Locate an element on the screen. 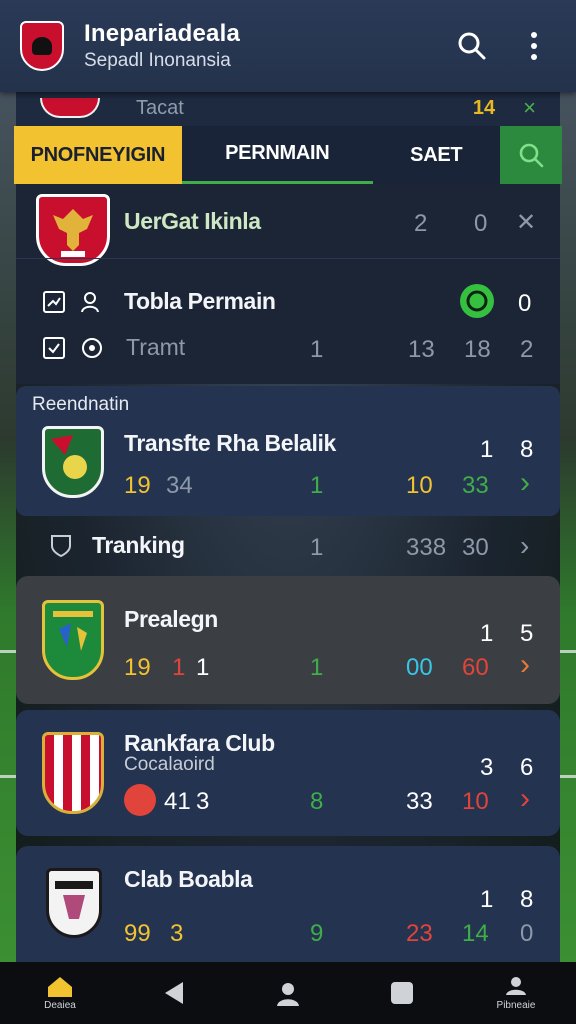  app-title: Inepariadeala is located at coordinates (162, 33).